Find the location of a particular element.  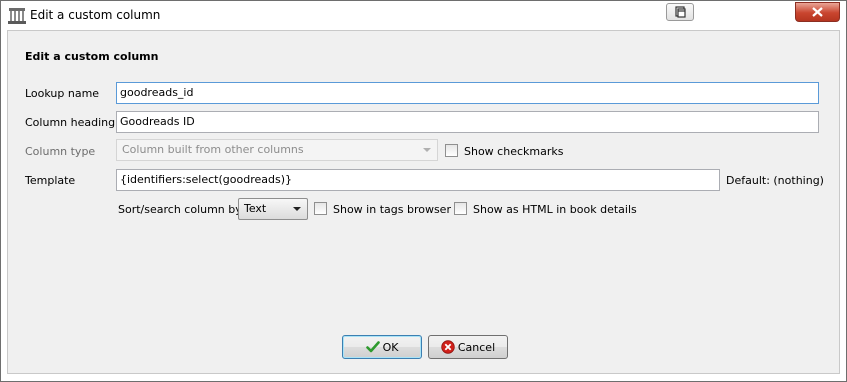

restore-icon is located at coordinates (680, 14).